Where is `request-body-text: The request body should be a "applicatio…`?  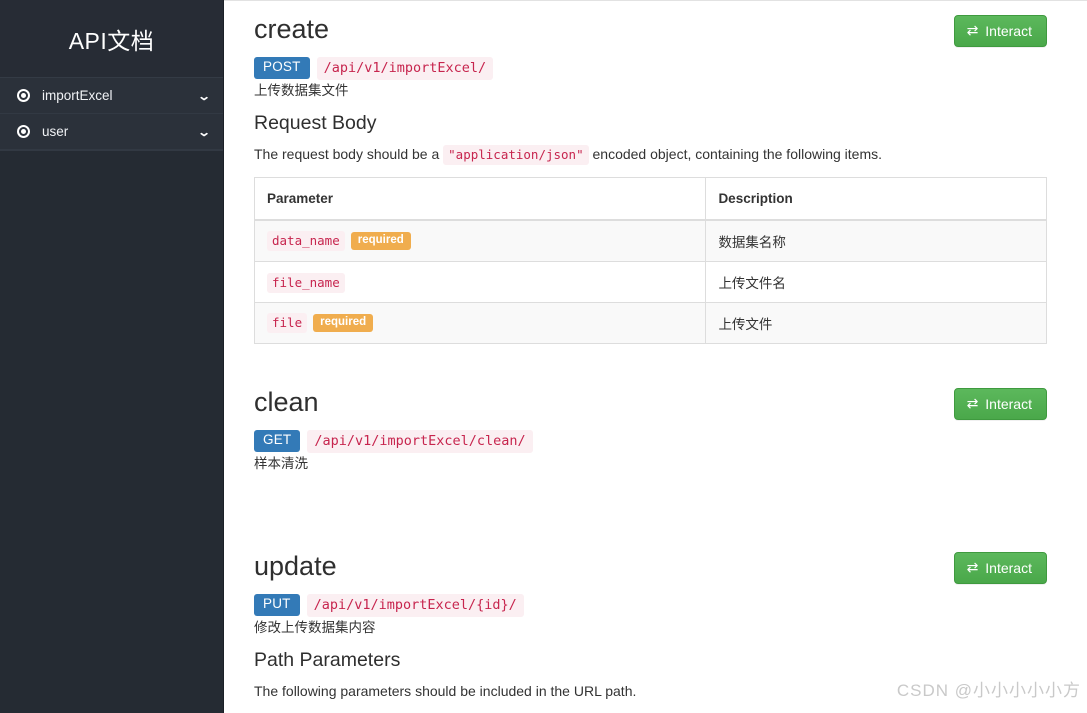 request-body-text: The request body should be a "applicatio… is located at coordinates (650, 154).